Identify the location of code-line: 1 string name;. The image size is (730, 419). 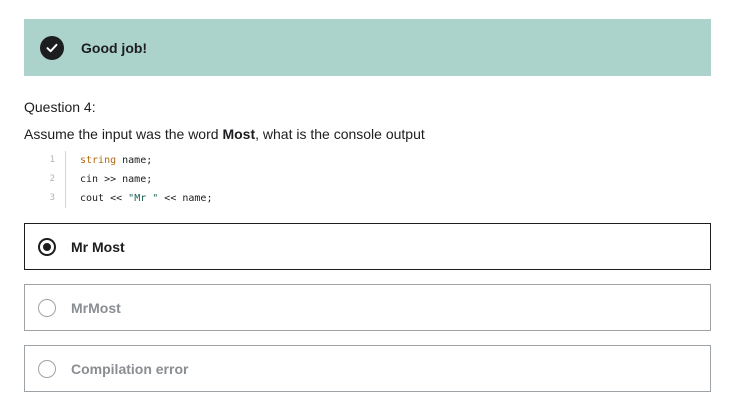
(126, 160).